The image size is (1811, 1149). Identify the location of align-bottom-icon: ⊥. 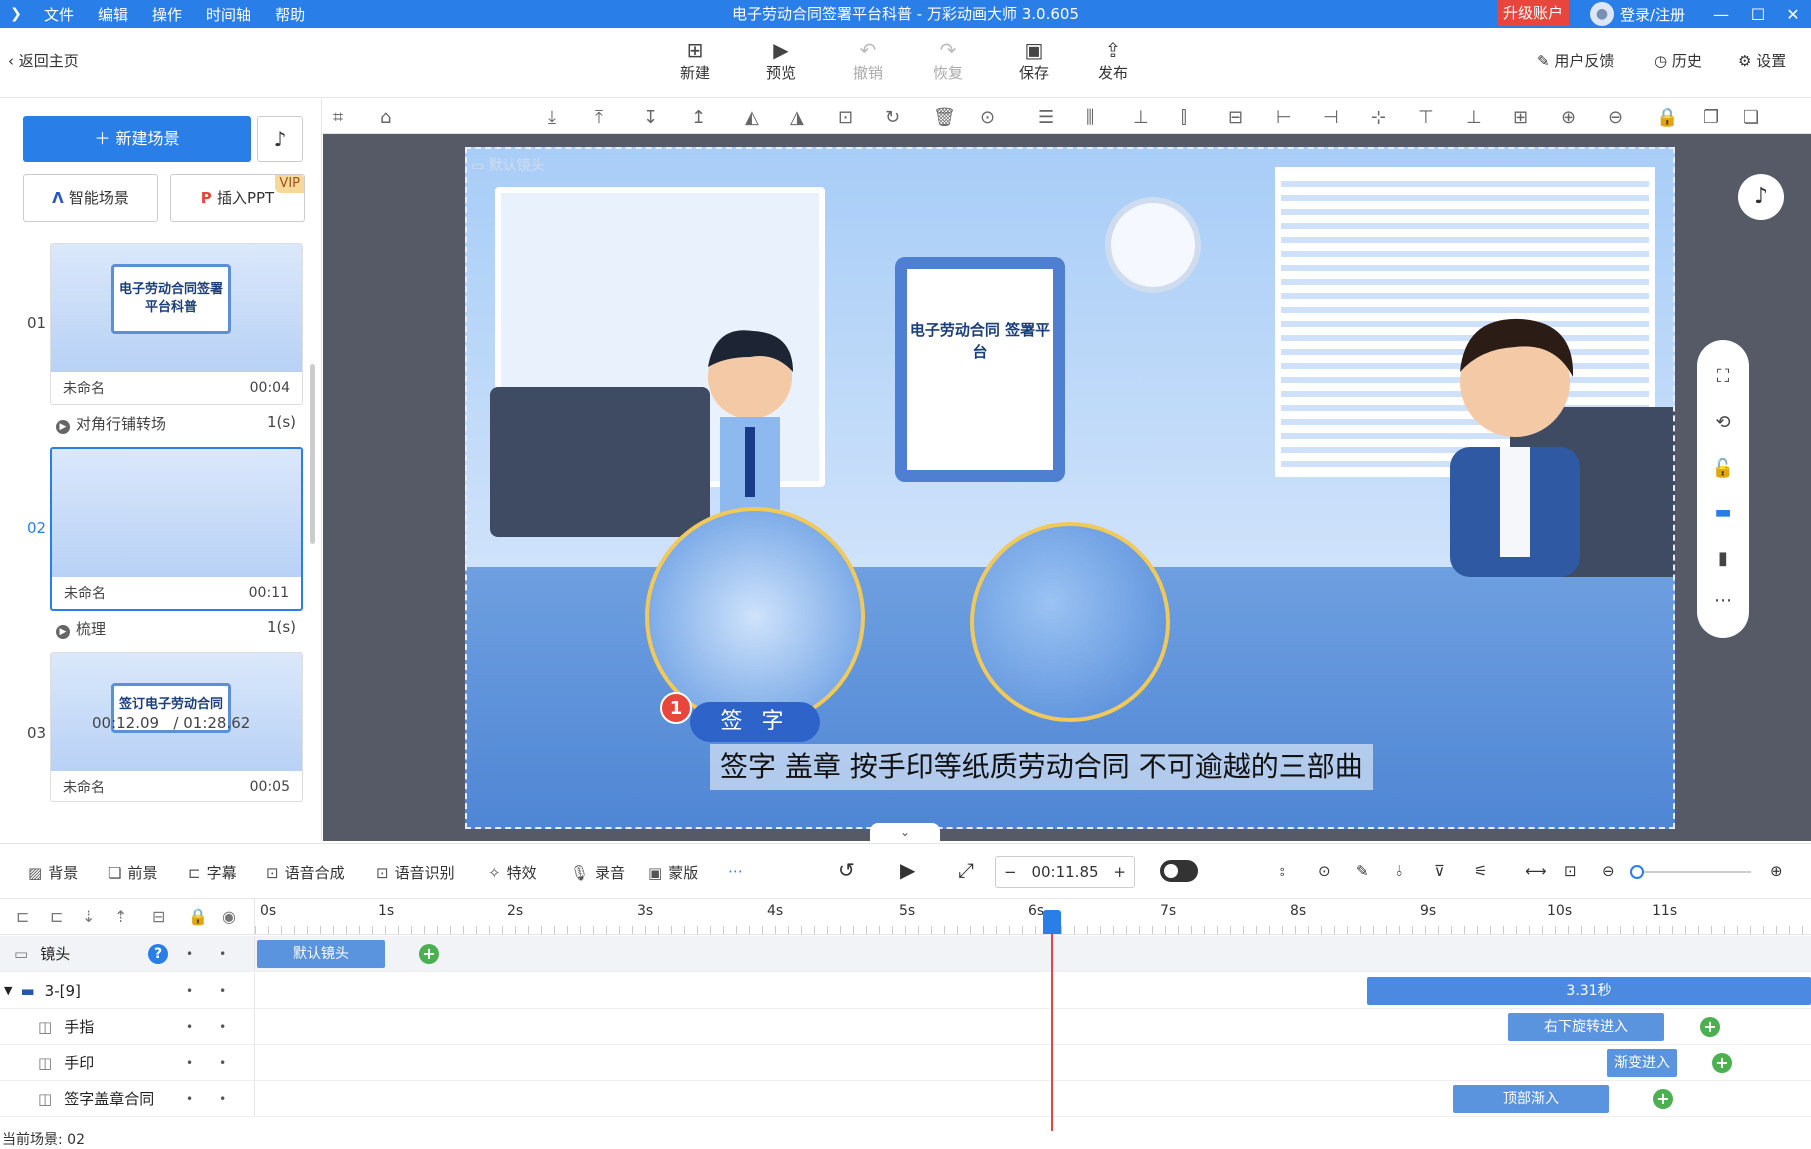
(1141, 117).